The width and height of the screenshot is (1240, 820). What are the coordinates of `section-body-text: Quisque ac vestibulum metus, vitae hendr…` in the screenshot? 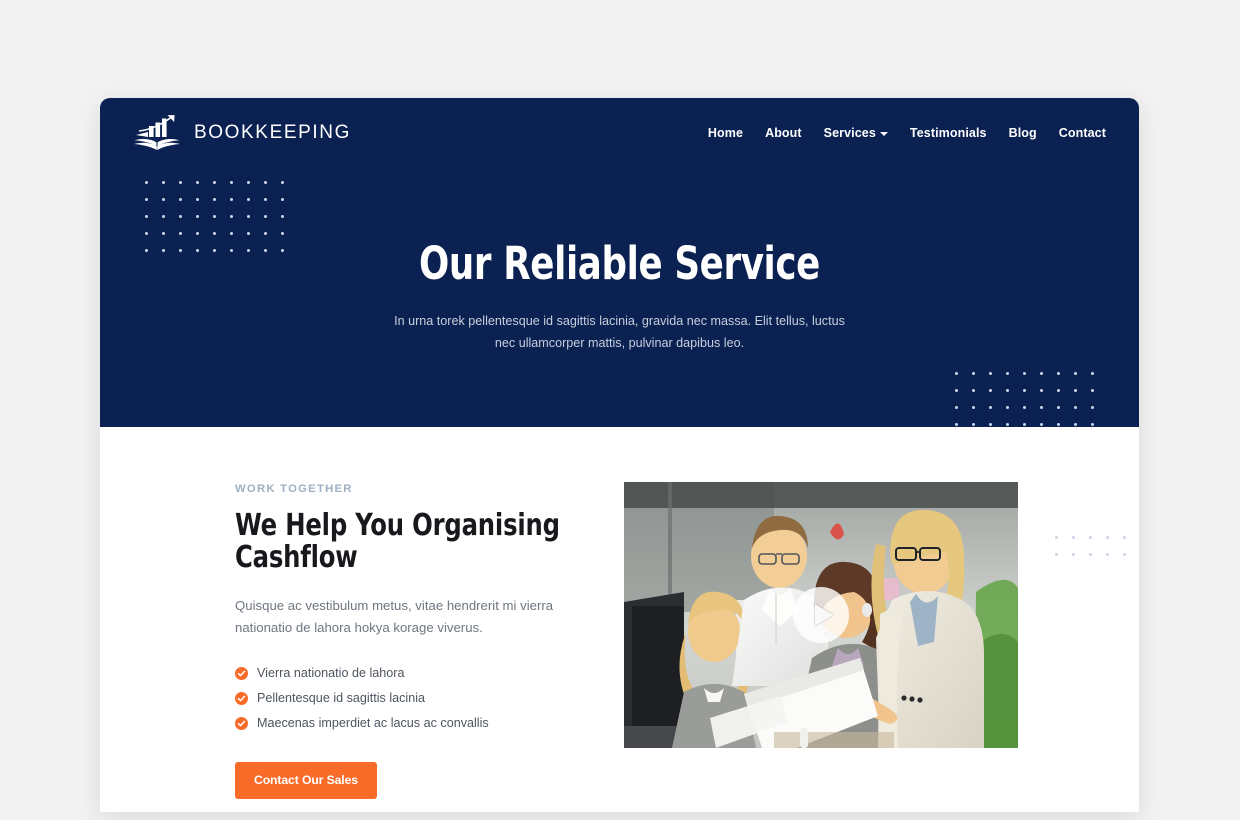 It's located at (394, 616).